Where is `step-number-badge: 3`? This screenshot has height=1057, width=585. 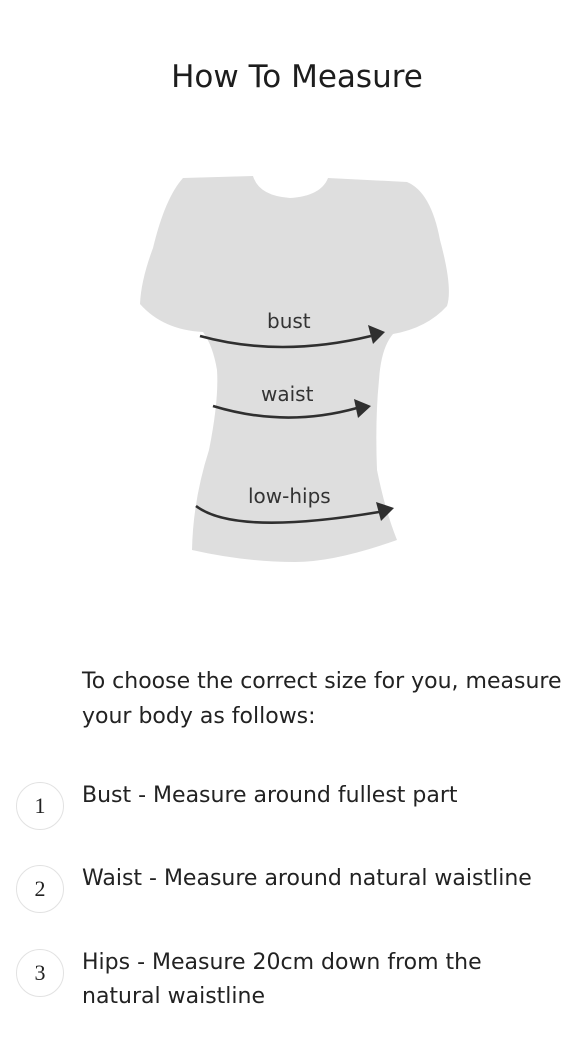 step-number-badge: 3 is located at coordinates (40, 973).